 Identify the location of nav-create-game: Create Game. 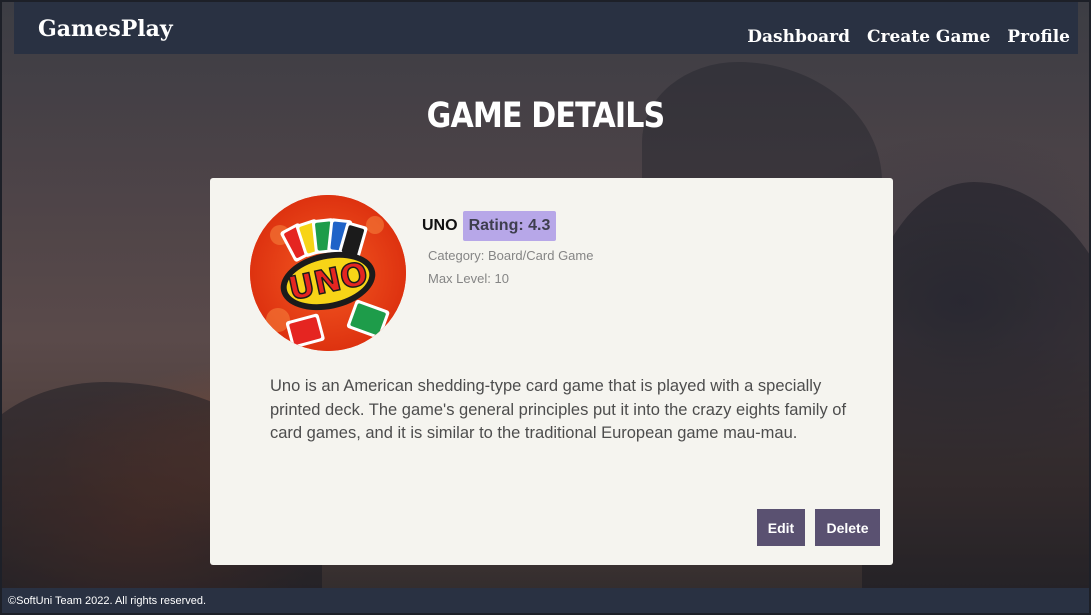
(928, 37).